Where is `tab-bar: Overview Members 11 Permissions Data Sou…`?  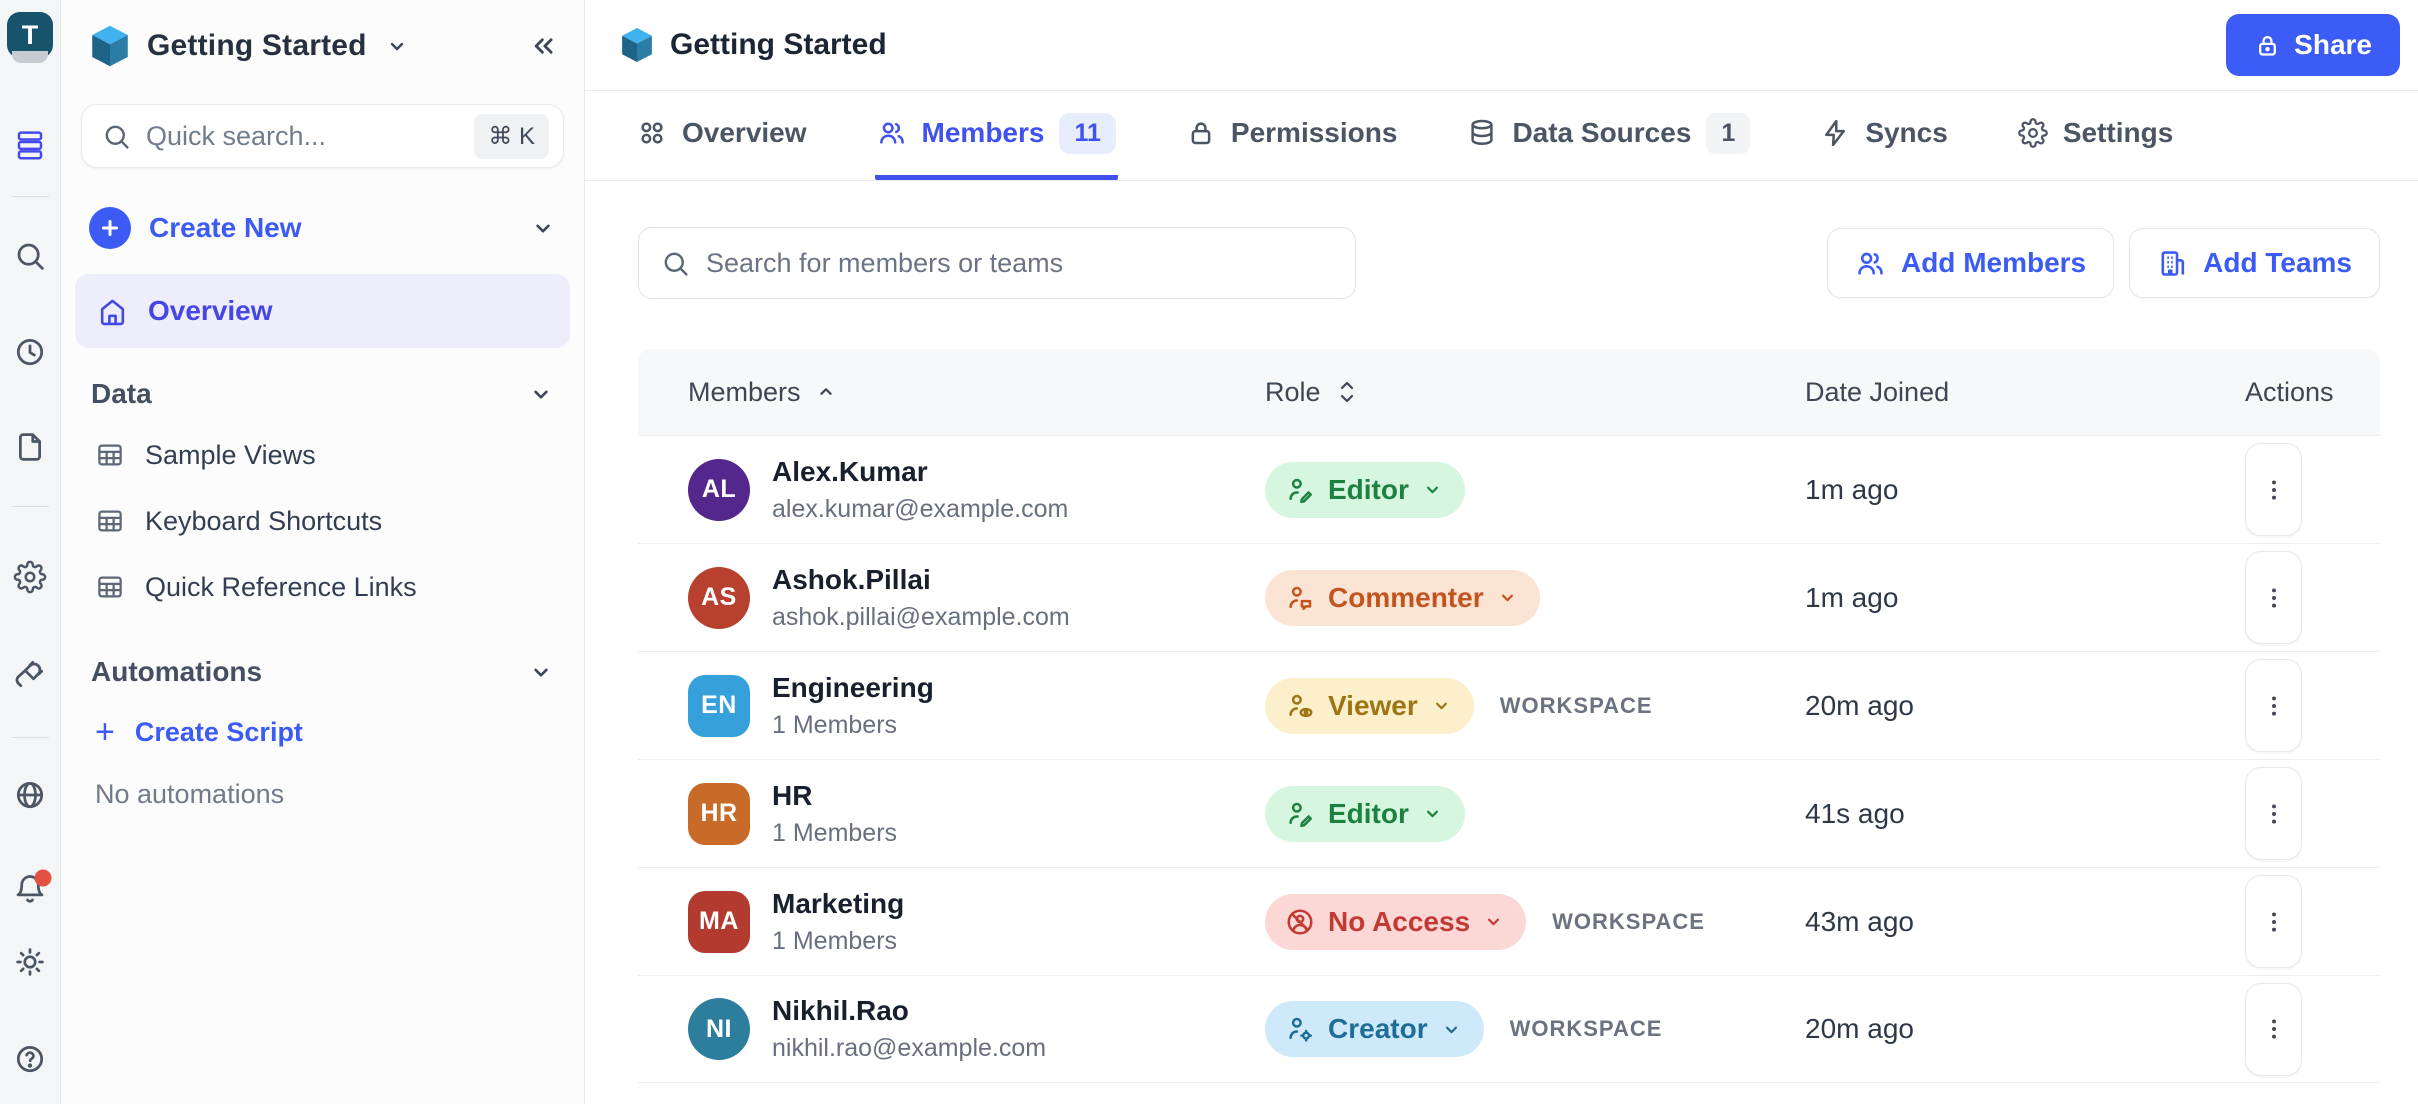 tab-bar: Overview Members 11 Permissions Data Sou… is located at coordinates (1501, 136).